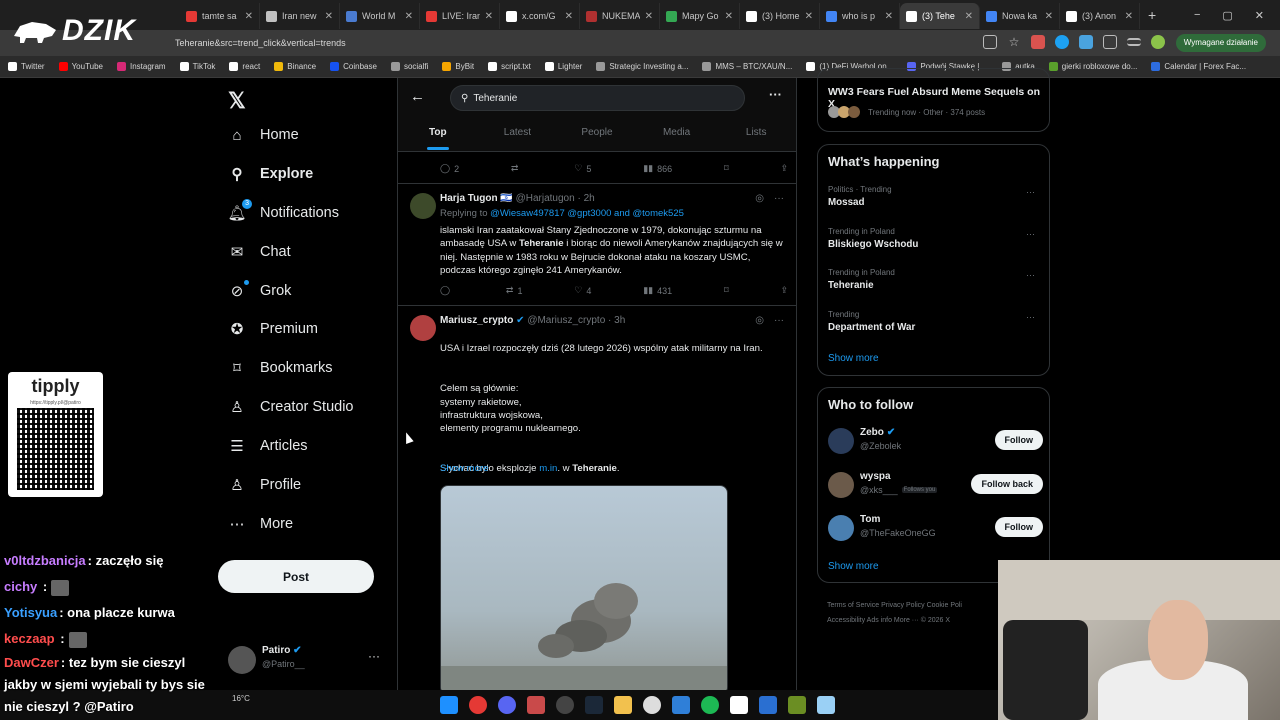 This screenshot has height=720, width=1280. I want to click on browser-tab: NUKEMA ✕, so click(620, 16).